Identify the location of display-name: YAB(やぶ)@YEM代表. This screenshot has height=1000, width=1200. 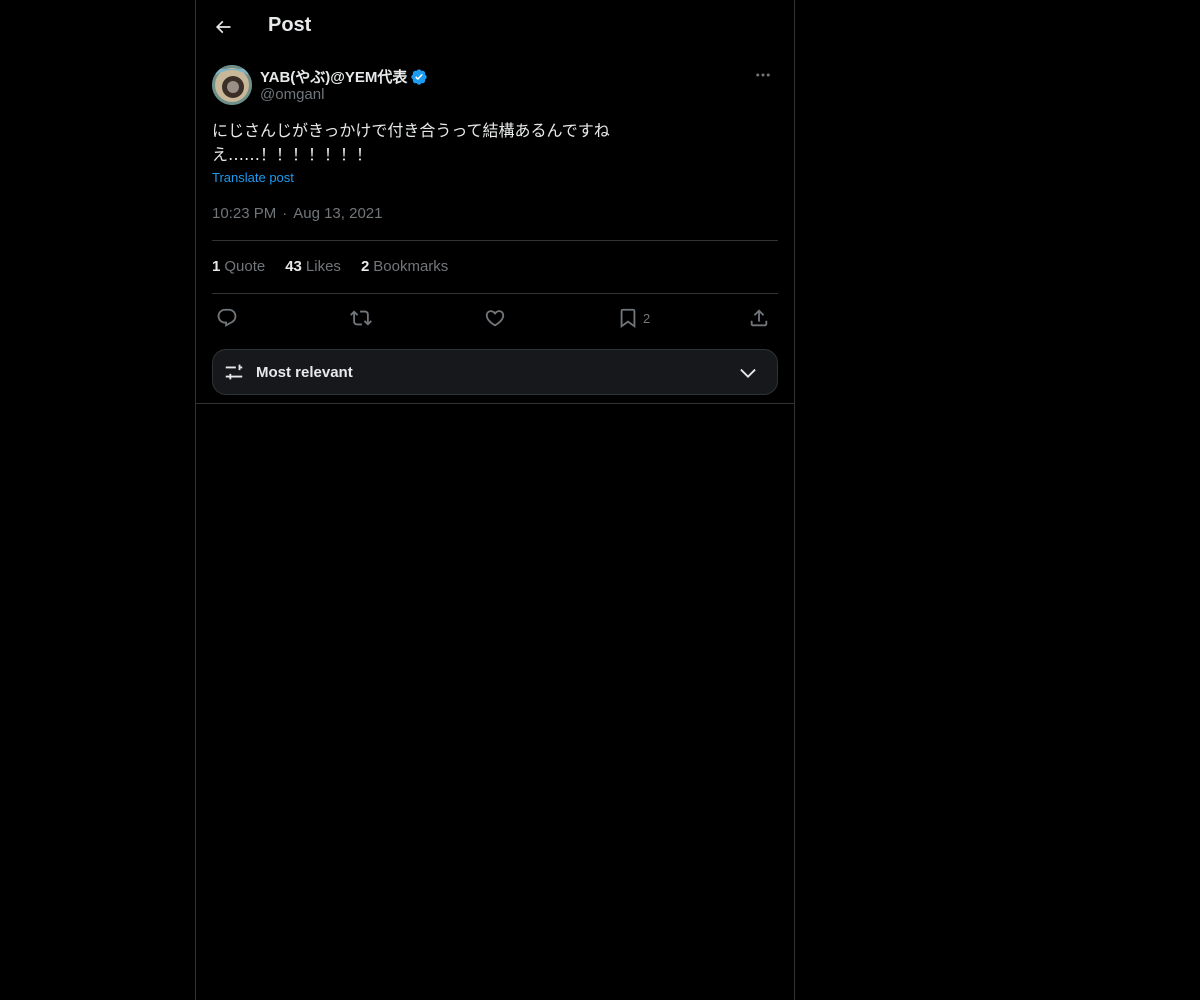
(333, 76).